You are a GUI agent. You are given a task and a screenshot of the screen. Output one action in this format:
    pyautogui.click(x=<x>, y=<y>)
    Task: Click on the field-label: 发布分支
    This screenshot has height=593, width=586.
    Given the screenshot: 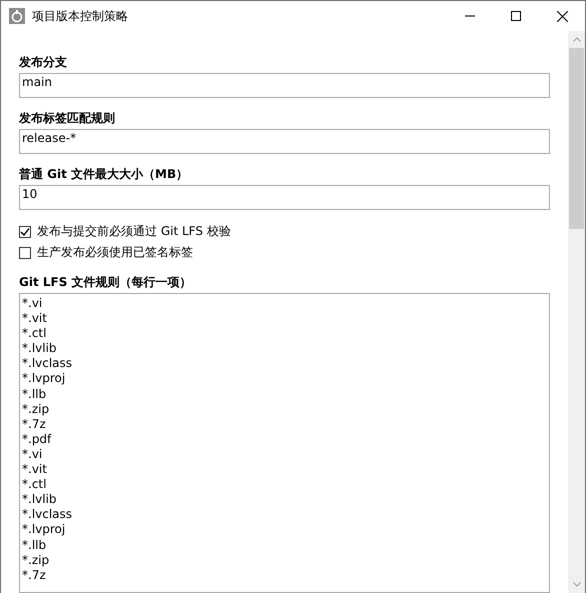 What is the action you would take?
    pyautogui.click(x=43, y=62)
    